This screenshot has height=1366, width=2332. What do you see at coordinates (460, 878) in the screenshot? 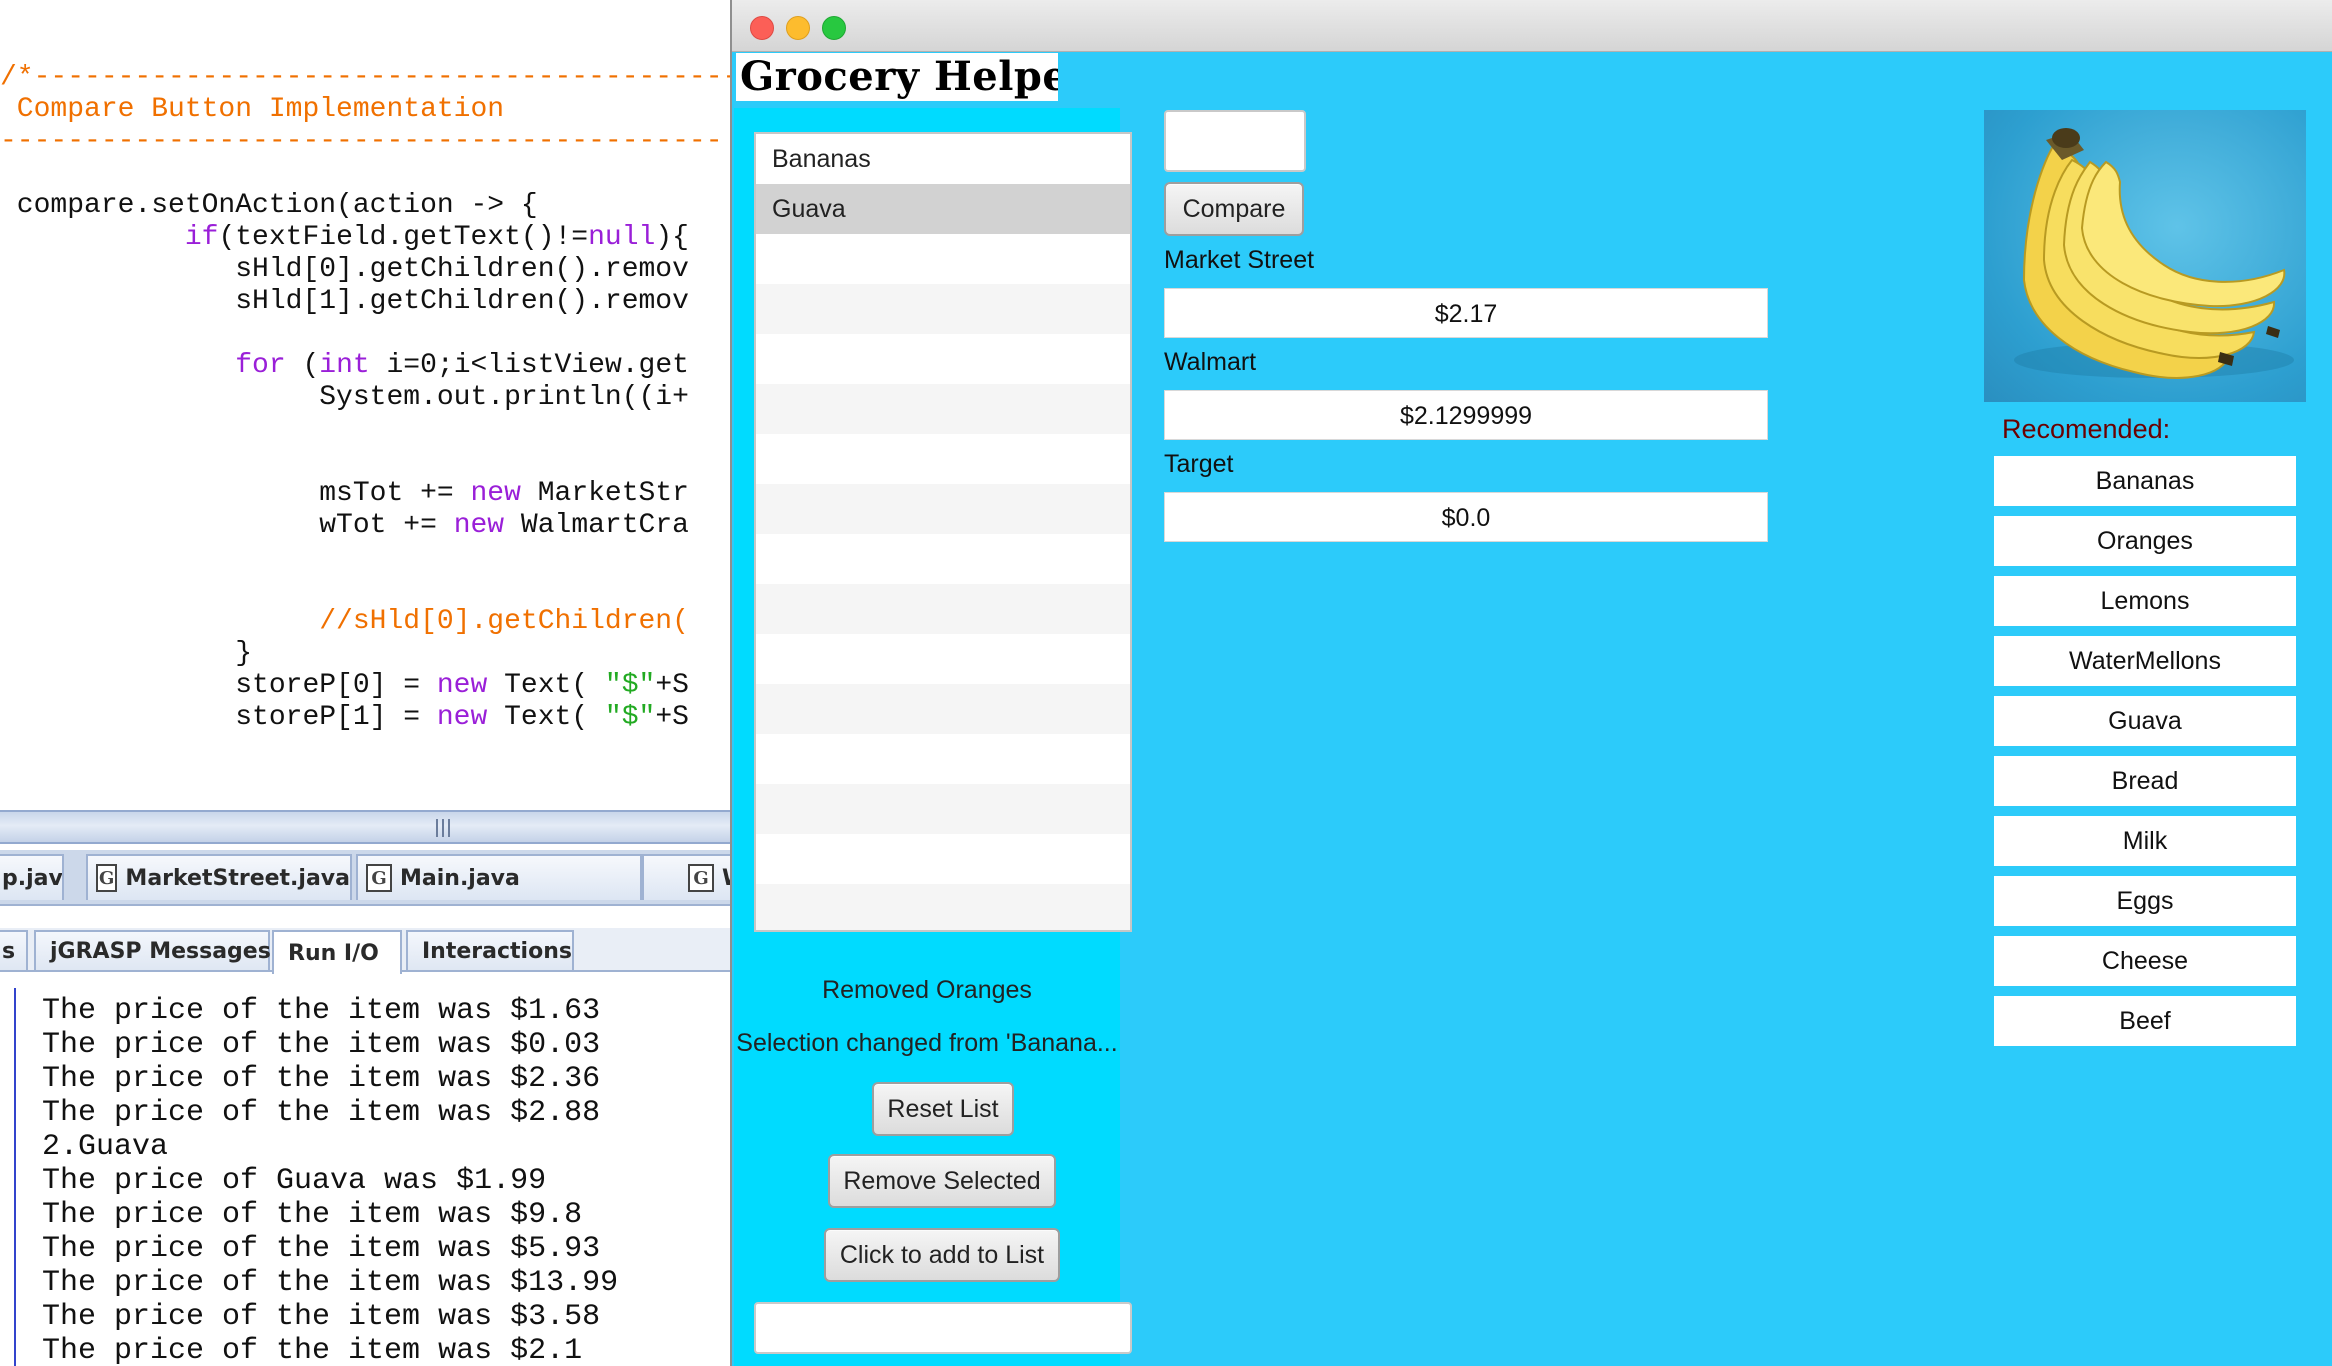
I see `file-tab-label: Main.java` at bounding box center [460, 878].